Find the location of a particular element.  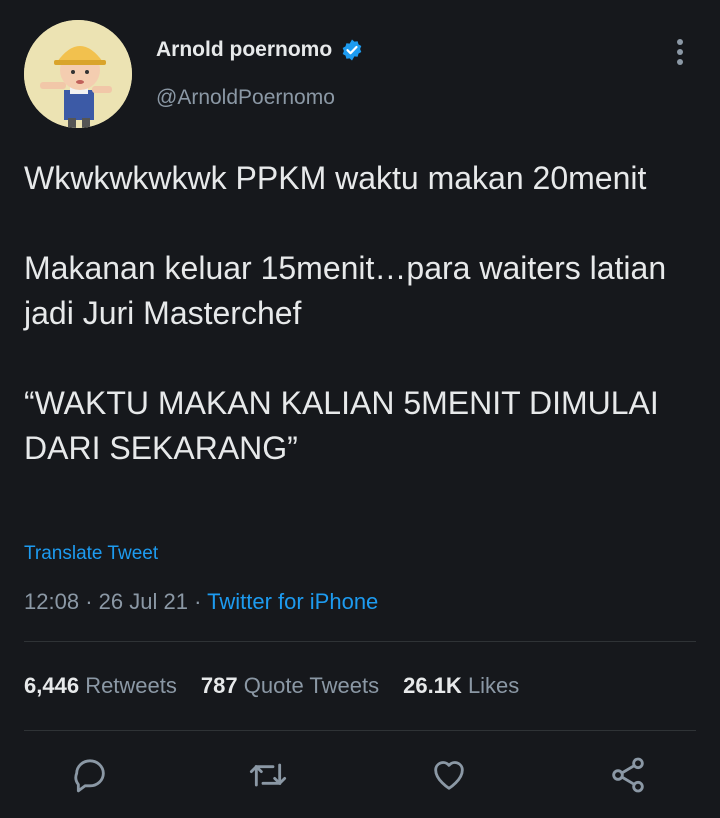

tweet-paragraph: Wkwkwkwkwk PPKM waktu makan 20menit is located at coordinates (335, 178).